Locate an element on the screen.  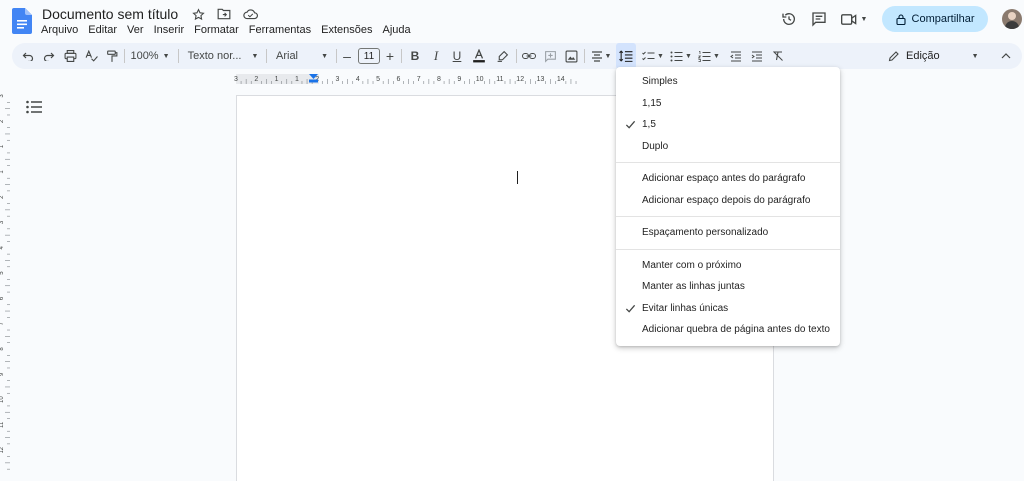
docs-logo-icon is located at coordinates (22, 21).